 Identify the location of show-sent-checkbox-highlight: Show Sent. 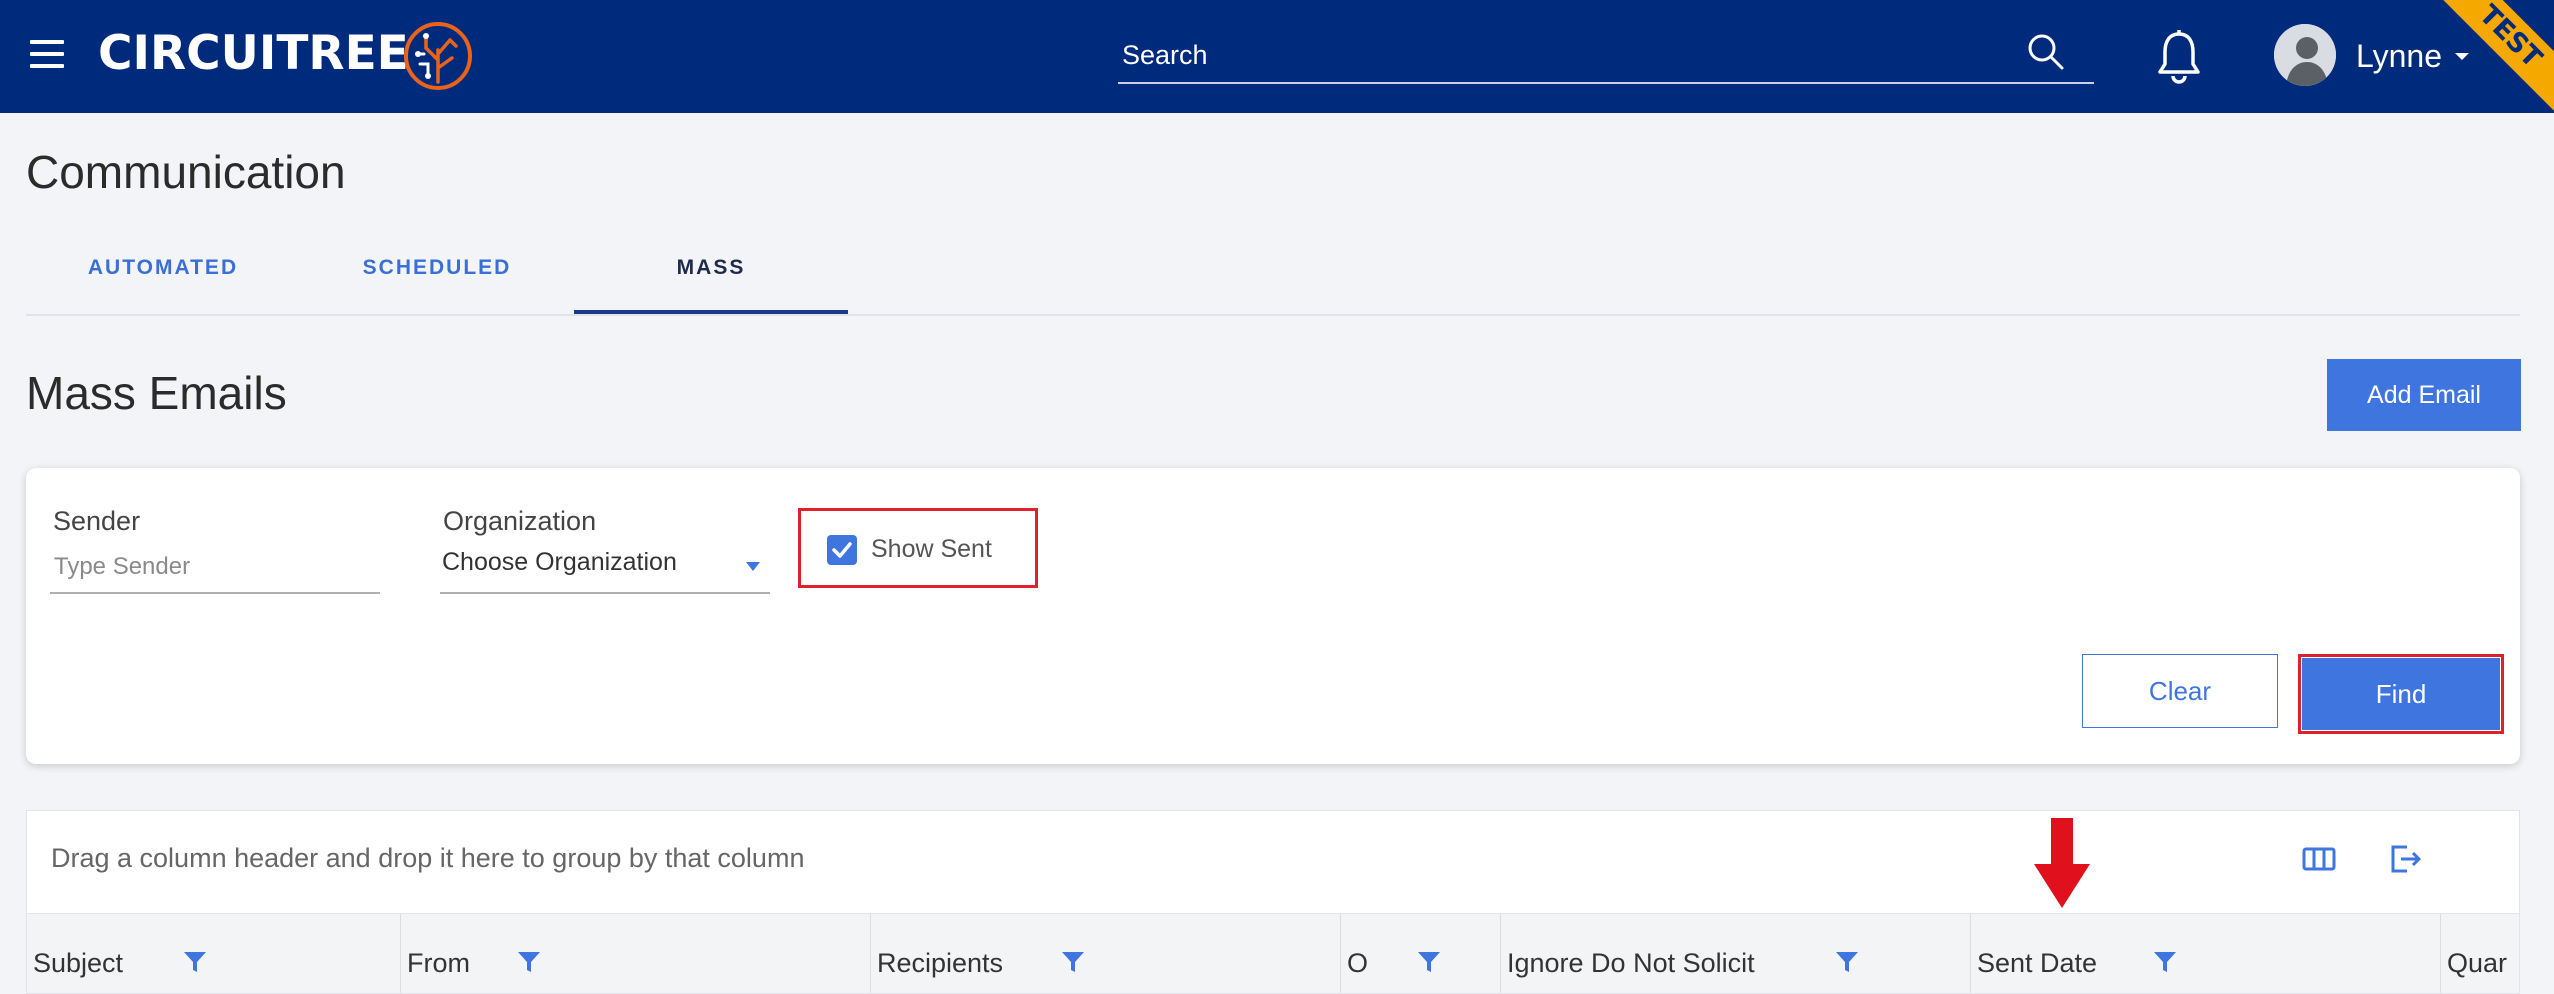
(918, 548).